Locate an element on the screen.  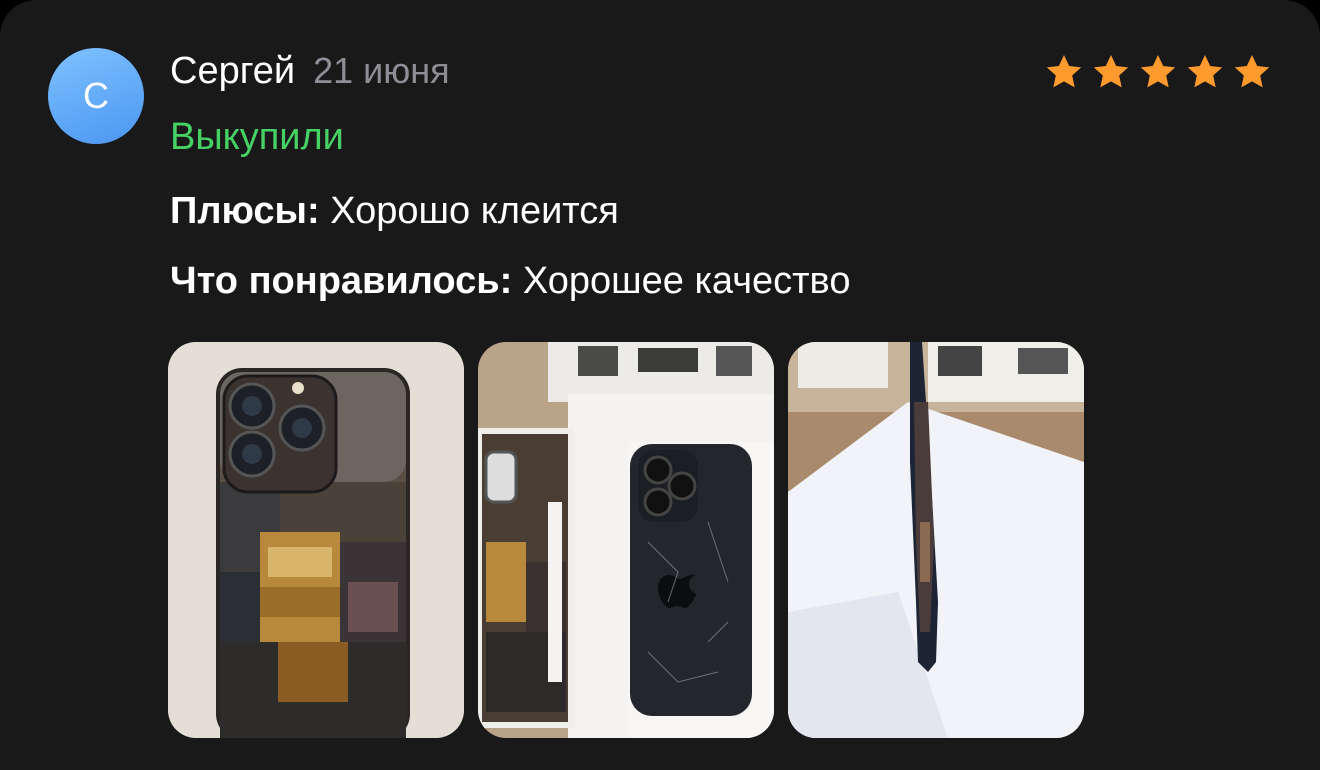
pros-label: Плюсы: is located at coordinates (245, 211).